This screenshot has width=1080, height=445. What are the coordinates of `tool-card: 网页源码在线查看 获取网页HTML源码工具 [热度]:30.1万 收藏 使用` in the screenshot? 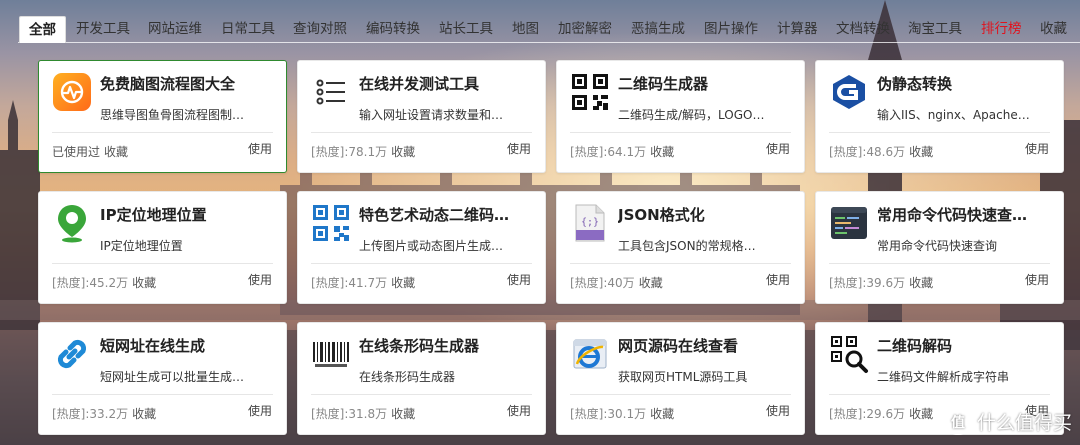 It's located at (680, 378).